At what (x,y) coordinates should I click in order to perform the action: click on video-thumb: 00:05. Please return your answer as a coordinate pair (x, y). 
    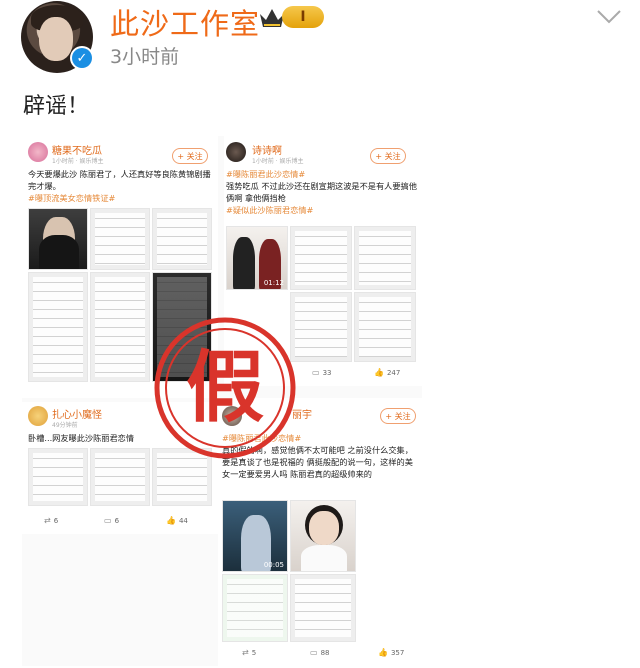
    Looking at the image, I should click on (255, 536).